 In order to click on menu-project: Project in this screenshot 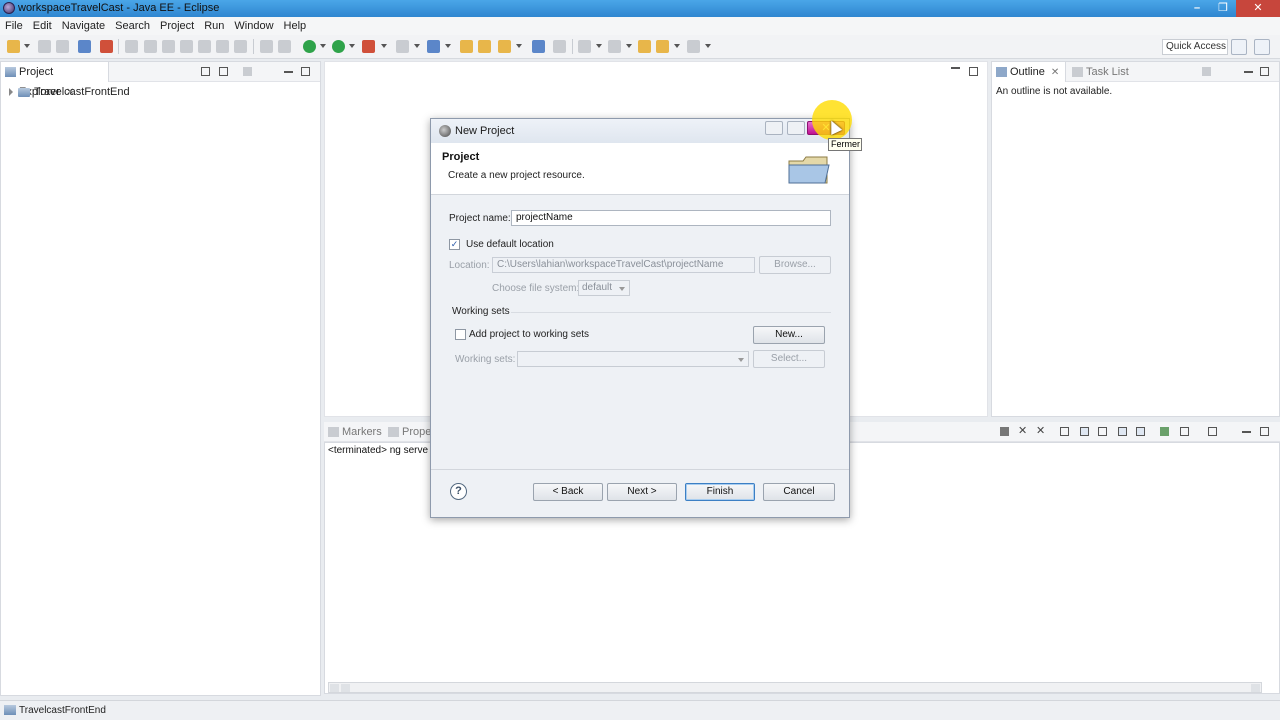, I will do `click(177, 26)`.